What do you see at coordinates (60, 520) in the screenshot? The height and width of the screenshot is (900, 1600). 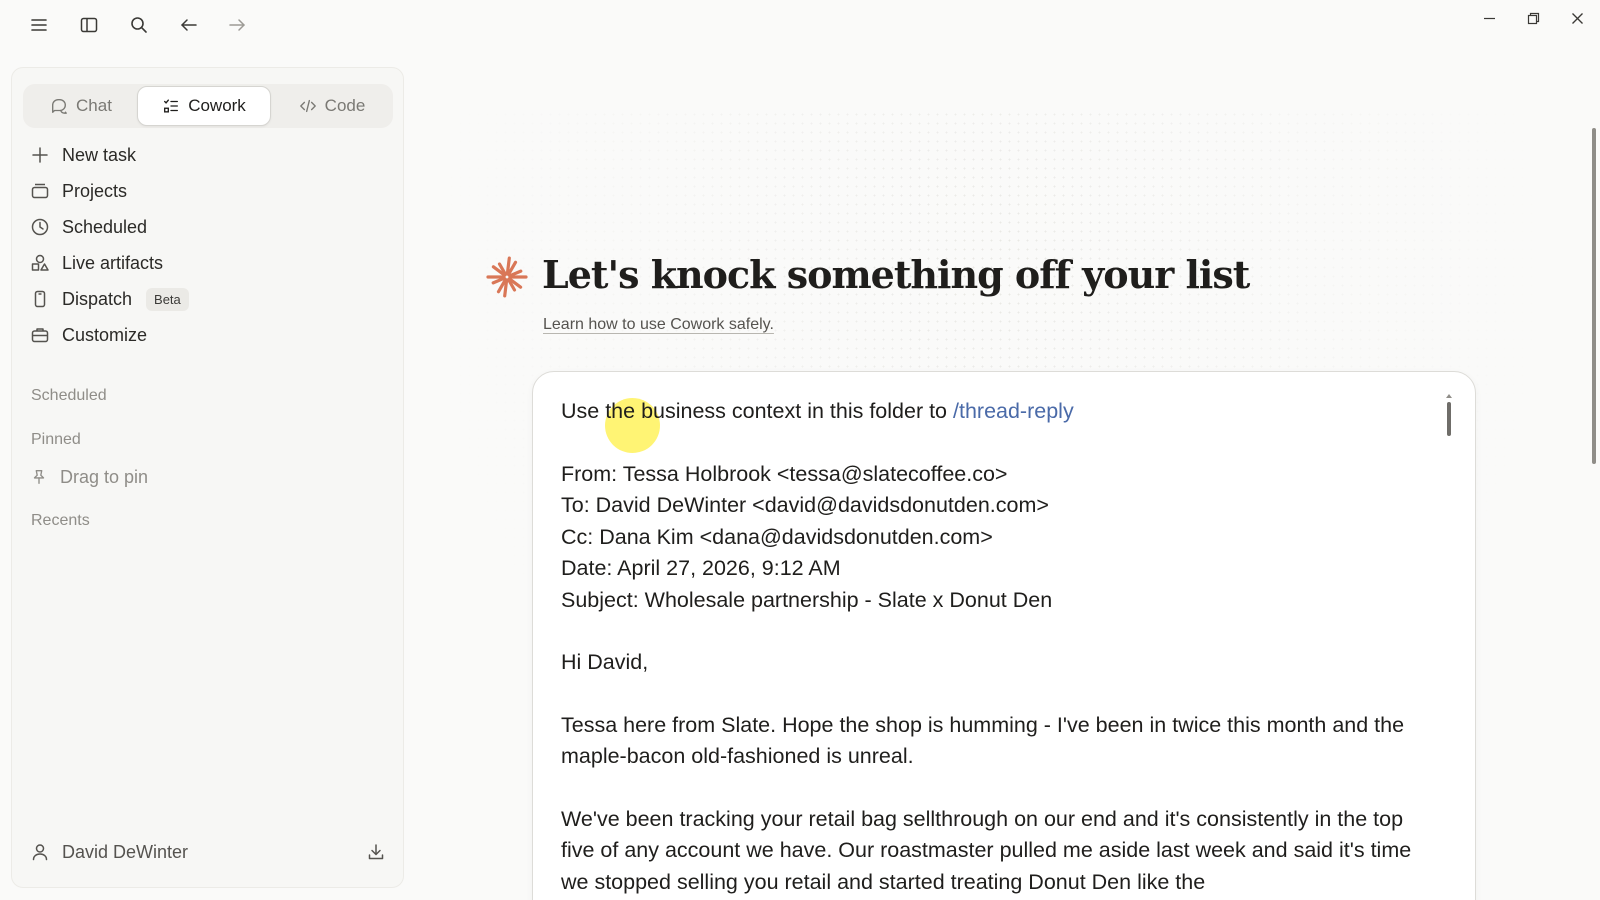 I see `section-label-recents: Recents` at bounding box center [60, 520].